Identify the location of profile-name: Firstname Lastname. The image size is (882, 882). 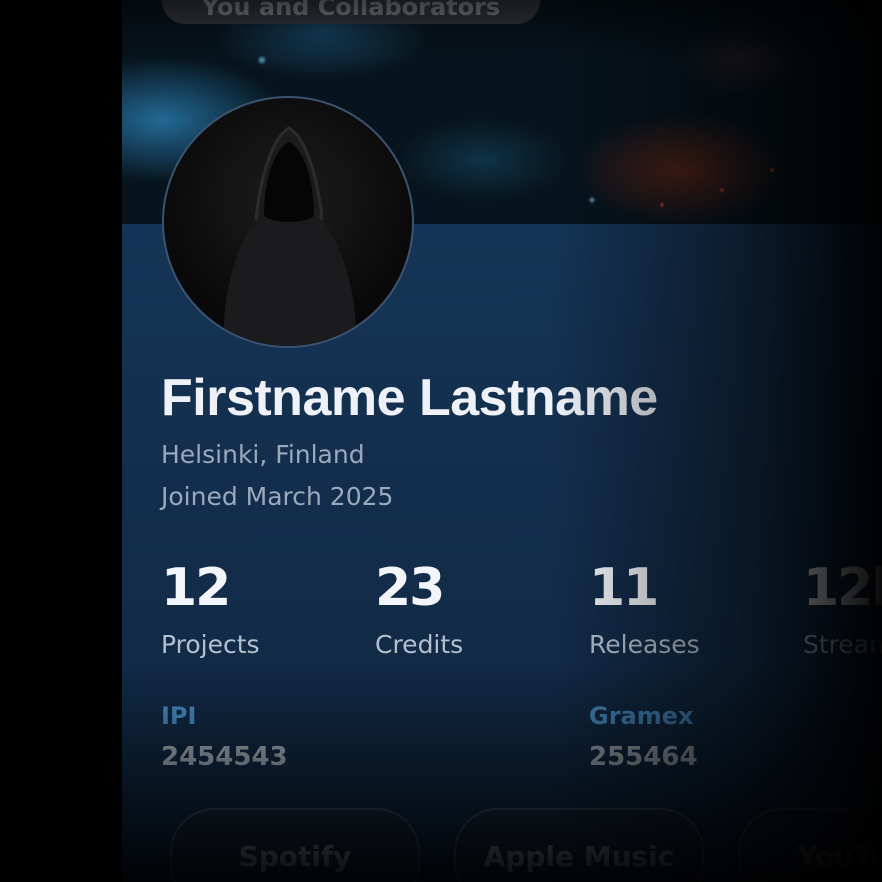
(409, 398).